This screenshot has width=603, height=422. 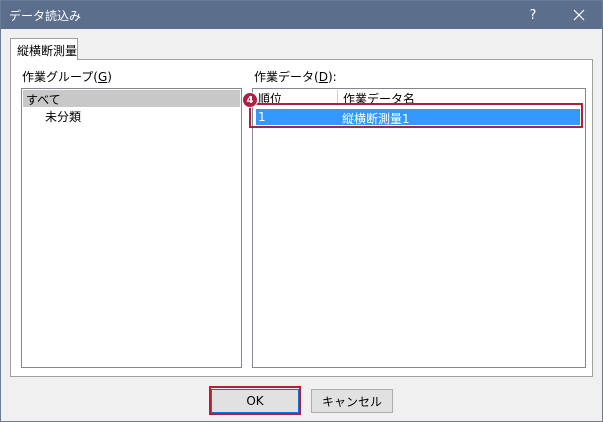 What do you see at coordinates (301, 15) in the screenshot?
I see `title-bar: データ読込み ?` at bounding box center [301, 15].